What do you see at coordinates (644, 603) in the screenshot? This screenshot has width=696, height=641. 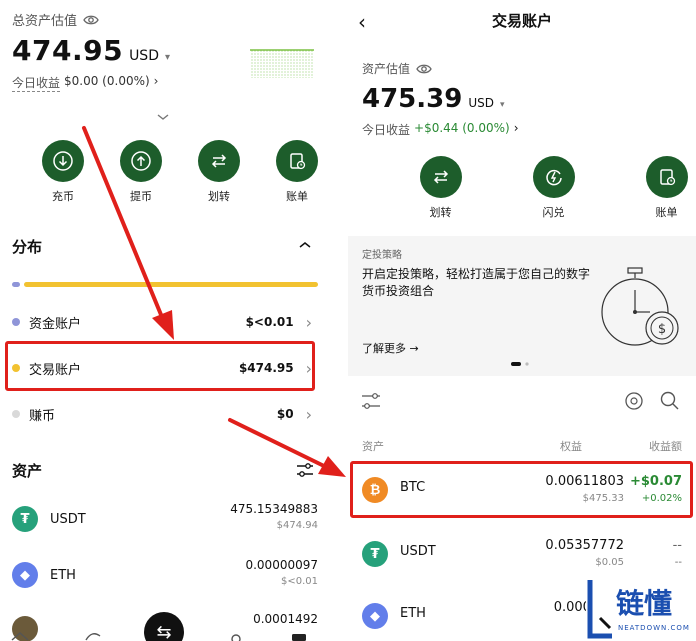 I see `watermark-text: 链懂` at bounding box center [644, 603].